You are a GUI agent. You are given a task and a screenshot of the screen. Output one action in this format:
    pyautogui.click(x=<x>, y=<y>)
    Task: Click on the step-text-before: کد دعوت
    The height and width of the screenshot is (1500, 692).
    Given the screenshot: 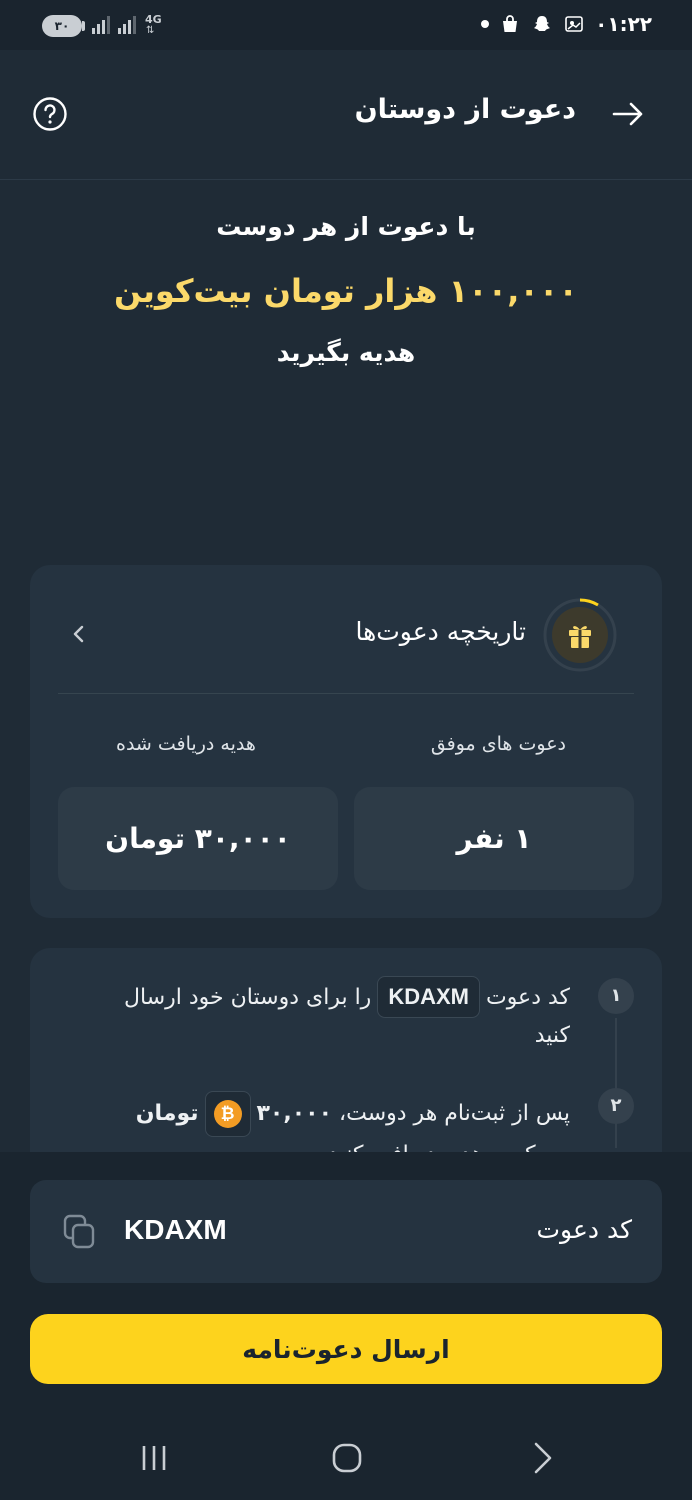 What is the action you would take?
    pyautogui.click(x=527, y=997)
    